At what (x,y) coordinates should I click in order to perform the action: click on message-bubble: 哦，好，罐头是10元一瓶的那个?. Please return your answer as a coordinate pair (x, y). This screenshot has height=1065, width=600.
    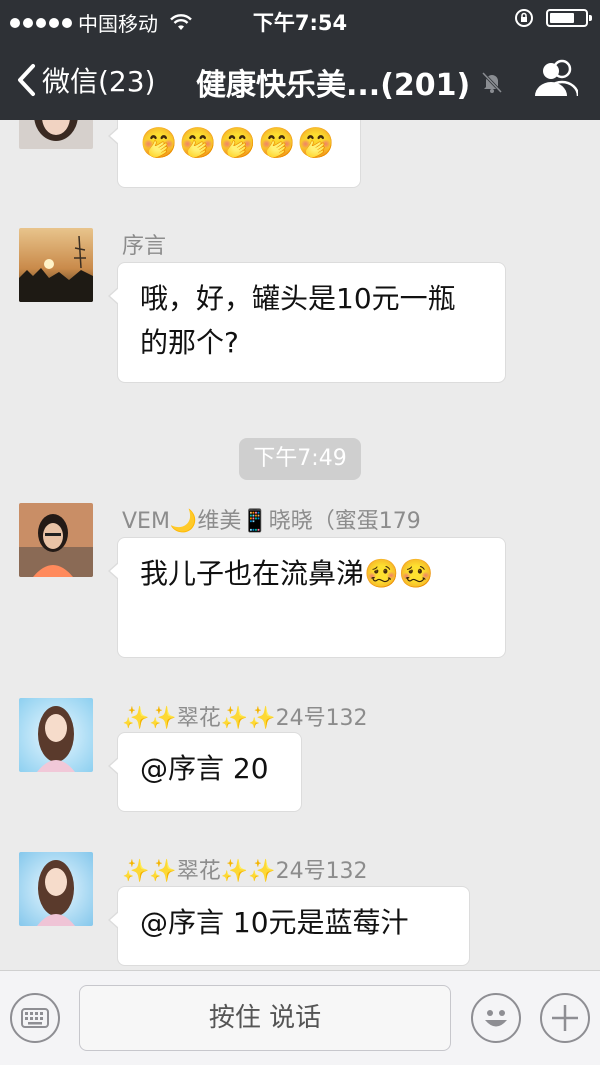
    Looking at the image, I should click on (307, 322).